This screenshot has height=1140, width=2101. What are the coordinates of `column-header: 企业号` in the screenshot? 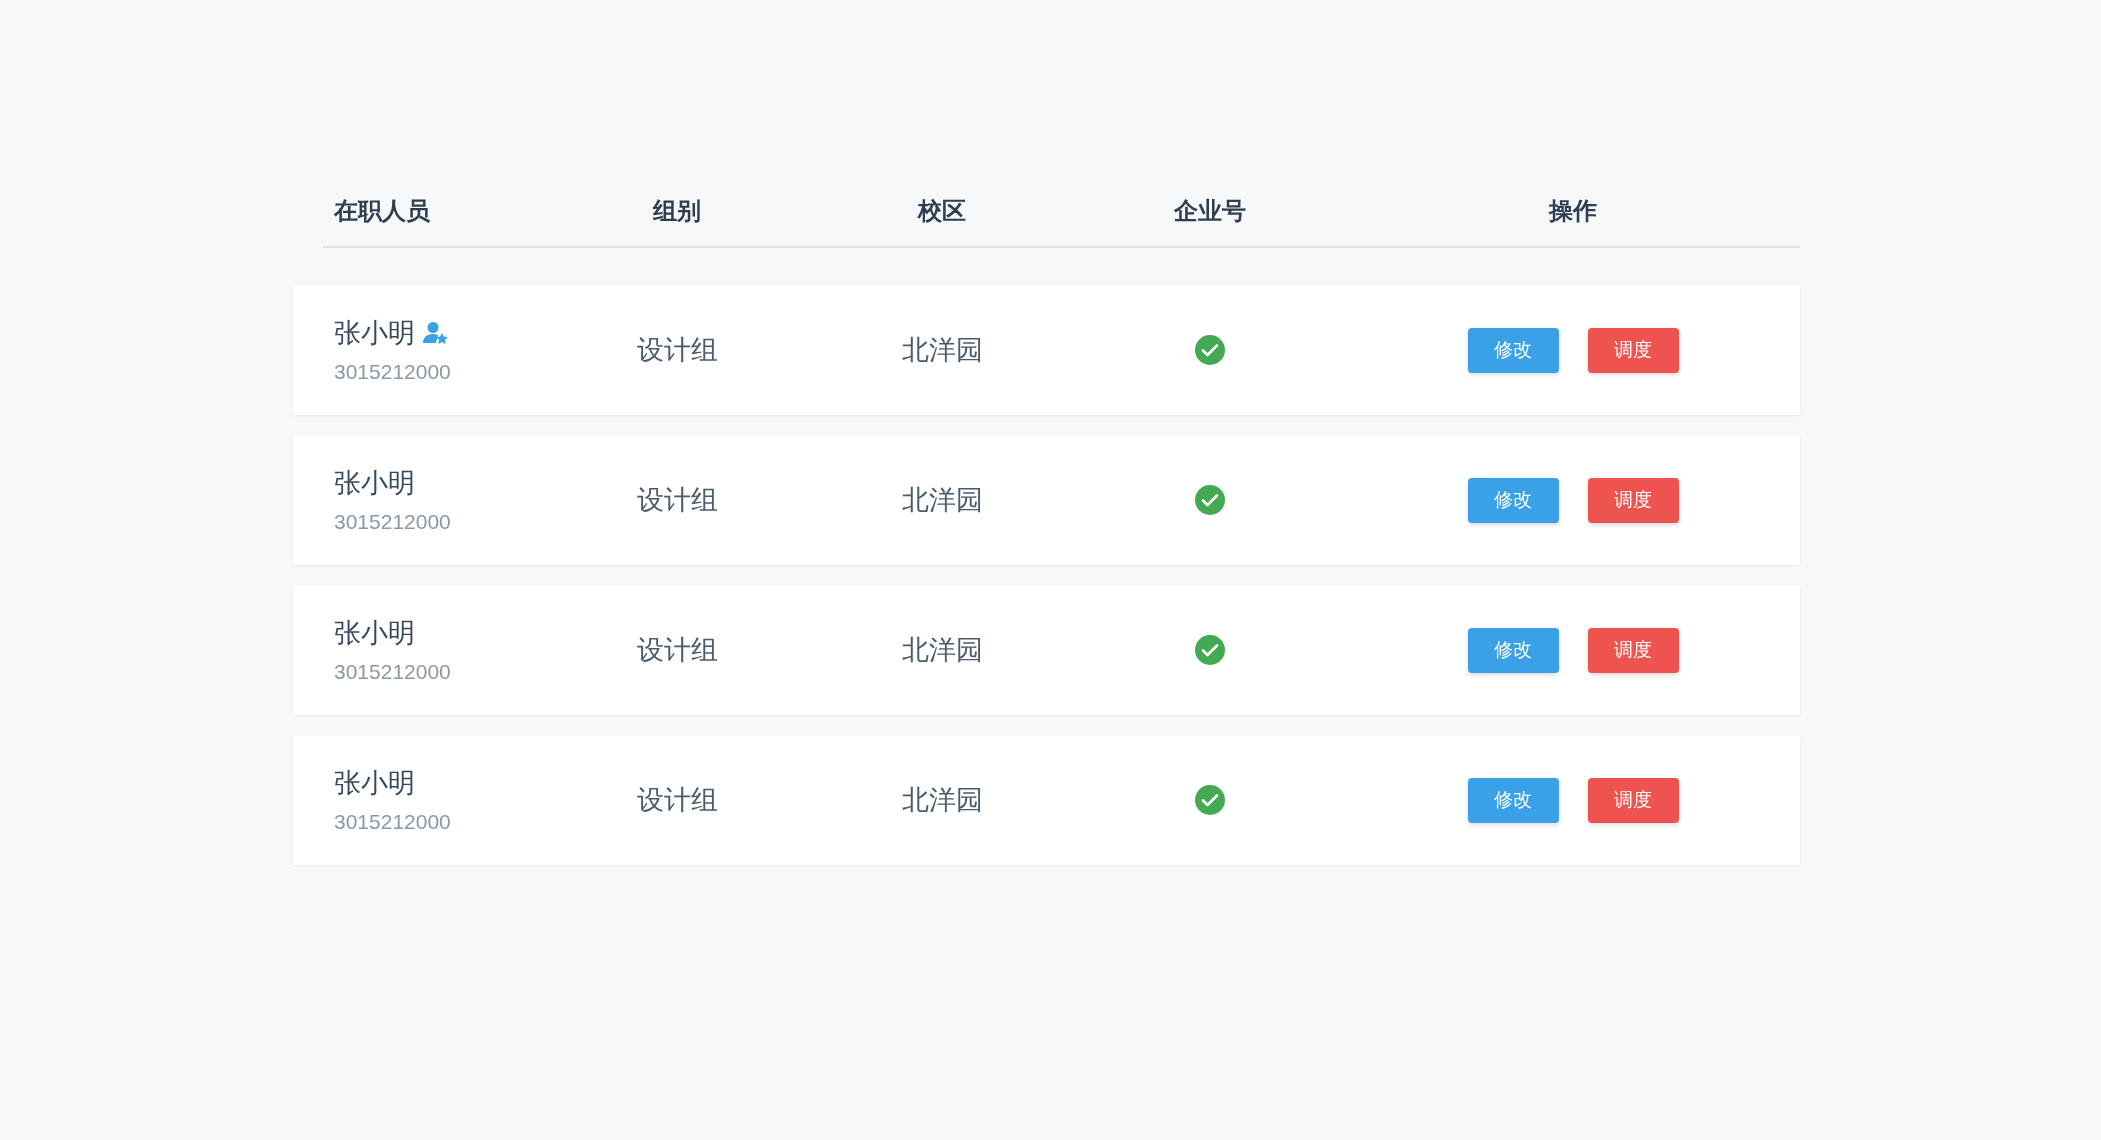 It's located at (1210, 211).